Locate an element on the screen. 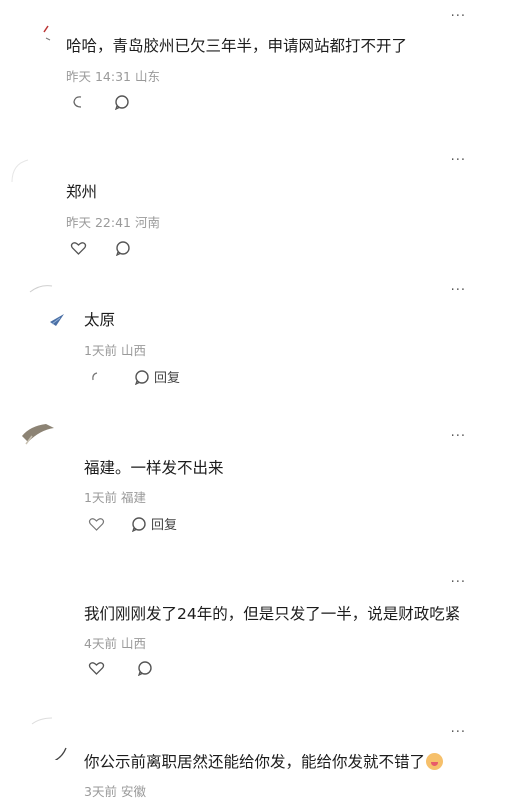 The width and height of the screenshot is (510, 800). comment-item: ··· 你公示前离职居然还能给你发，能给你发就不错了 3天前 安徽 is located at coordinates (255, 750).